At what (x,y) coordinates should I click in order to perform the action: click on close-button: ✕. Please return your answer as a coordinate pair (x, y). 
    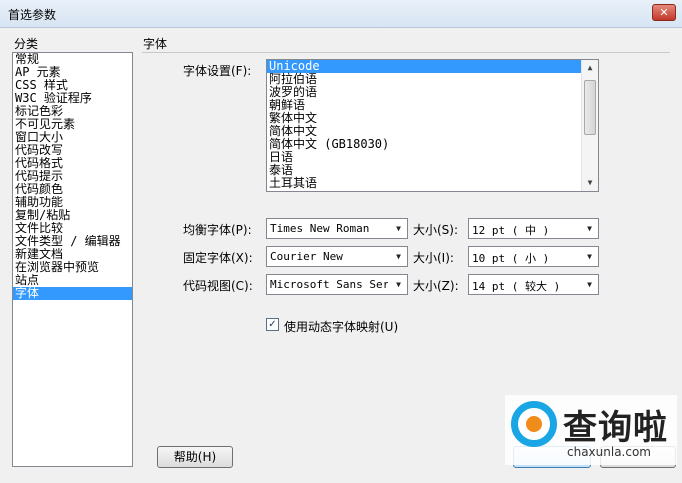
    Looking at the image, I should click on (664, 12).